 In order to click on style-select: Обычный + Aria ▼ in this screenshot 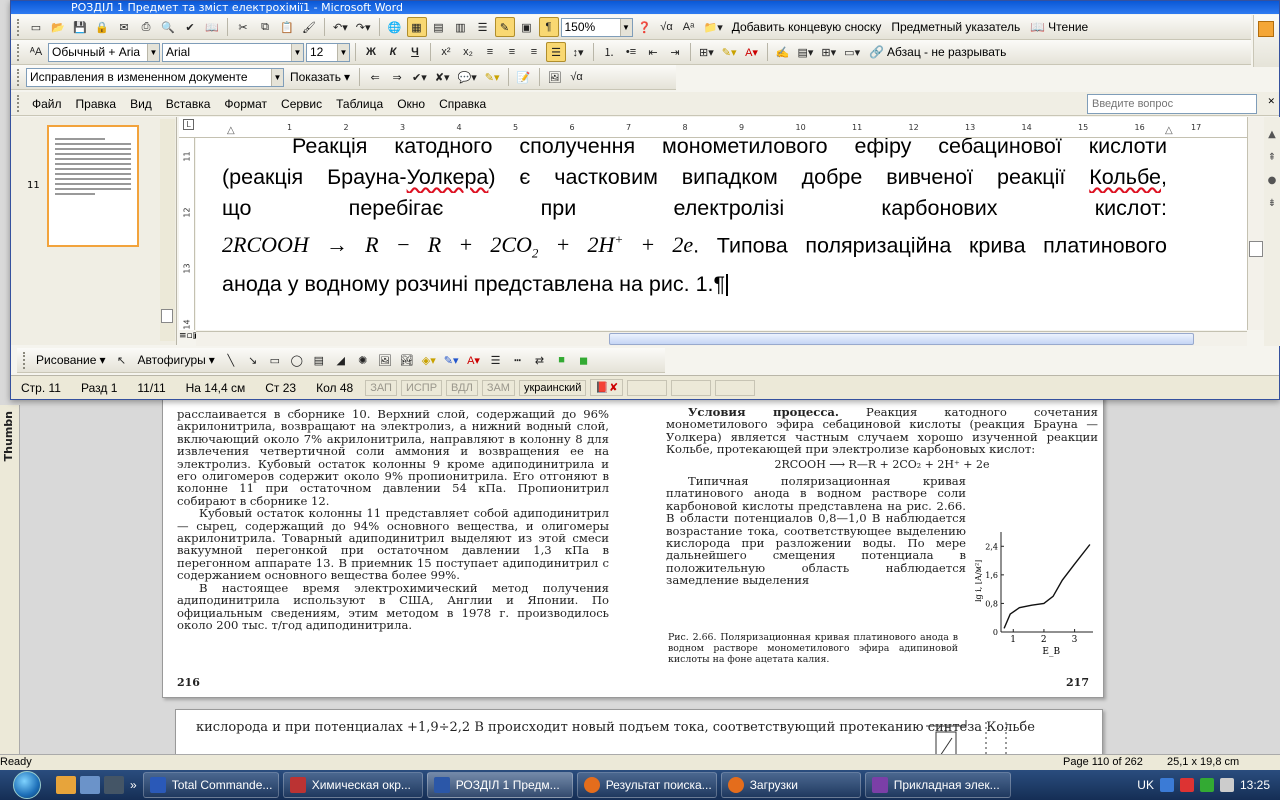, I will do `click(104, 52)`.